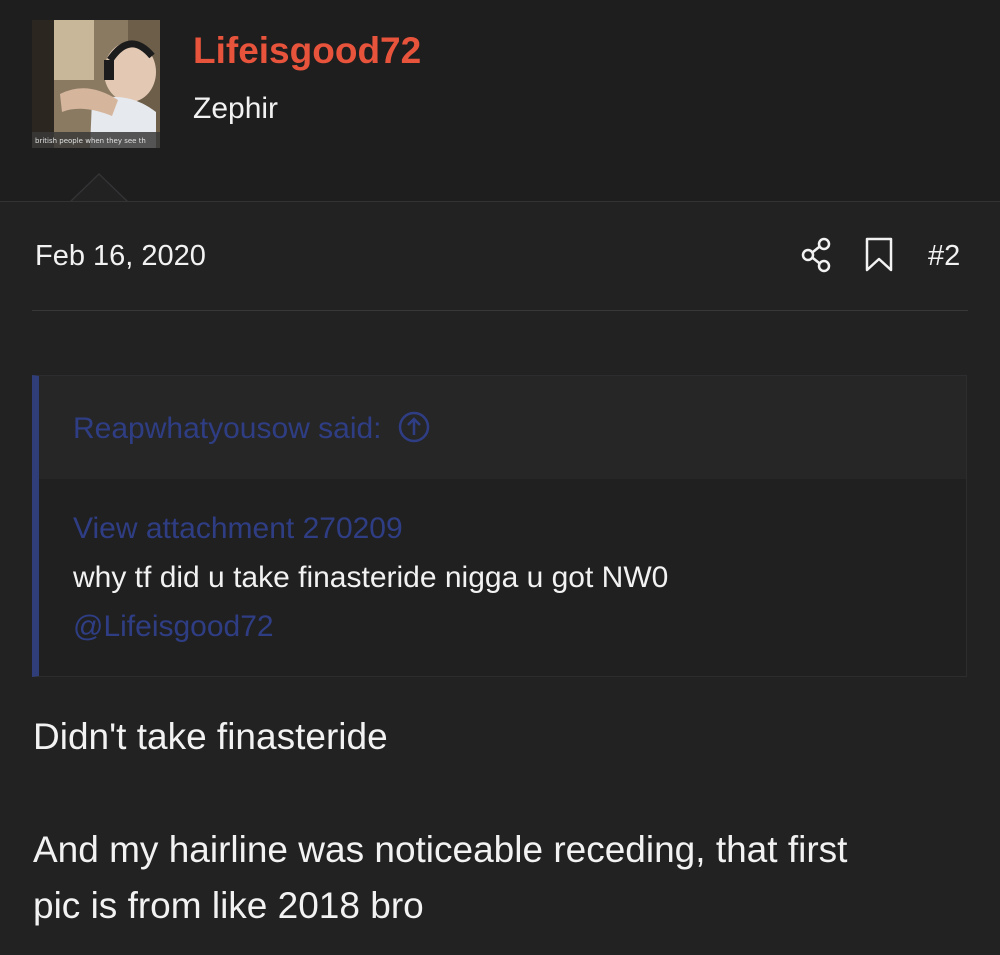 This screenshot has height=955, width=1000. I want to click on post-author-name: Lifeisgood72, so click(307, 51).